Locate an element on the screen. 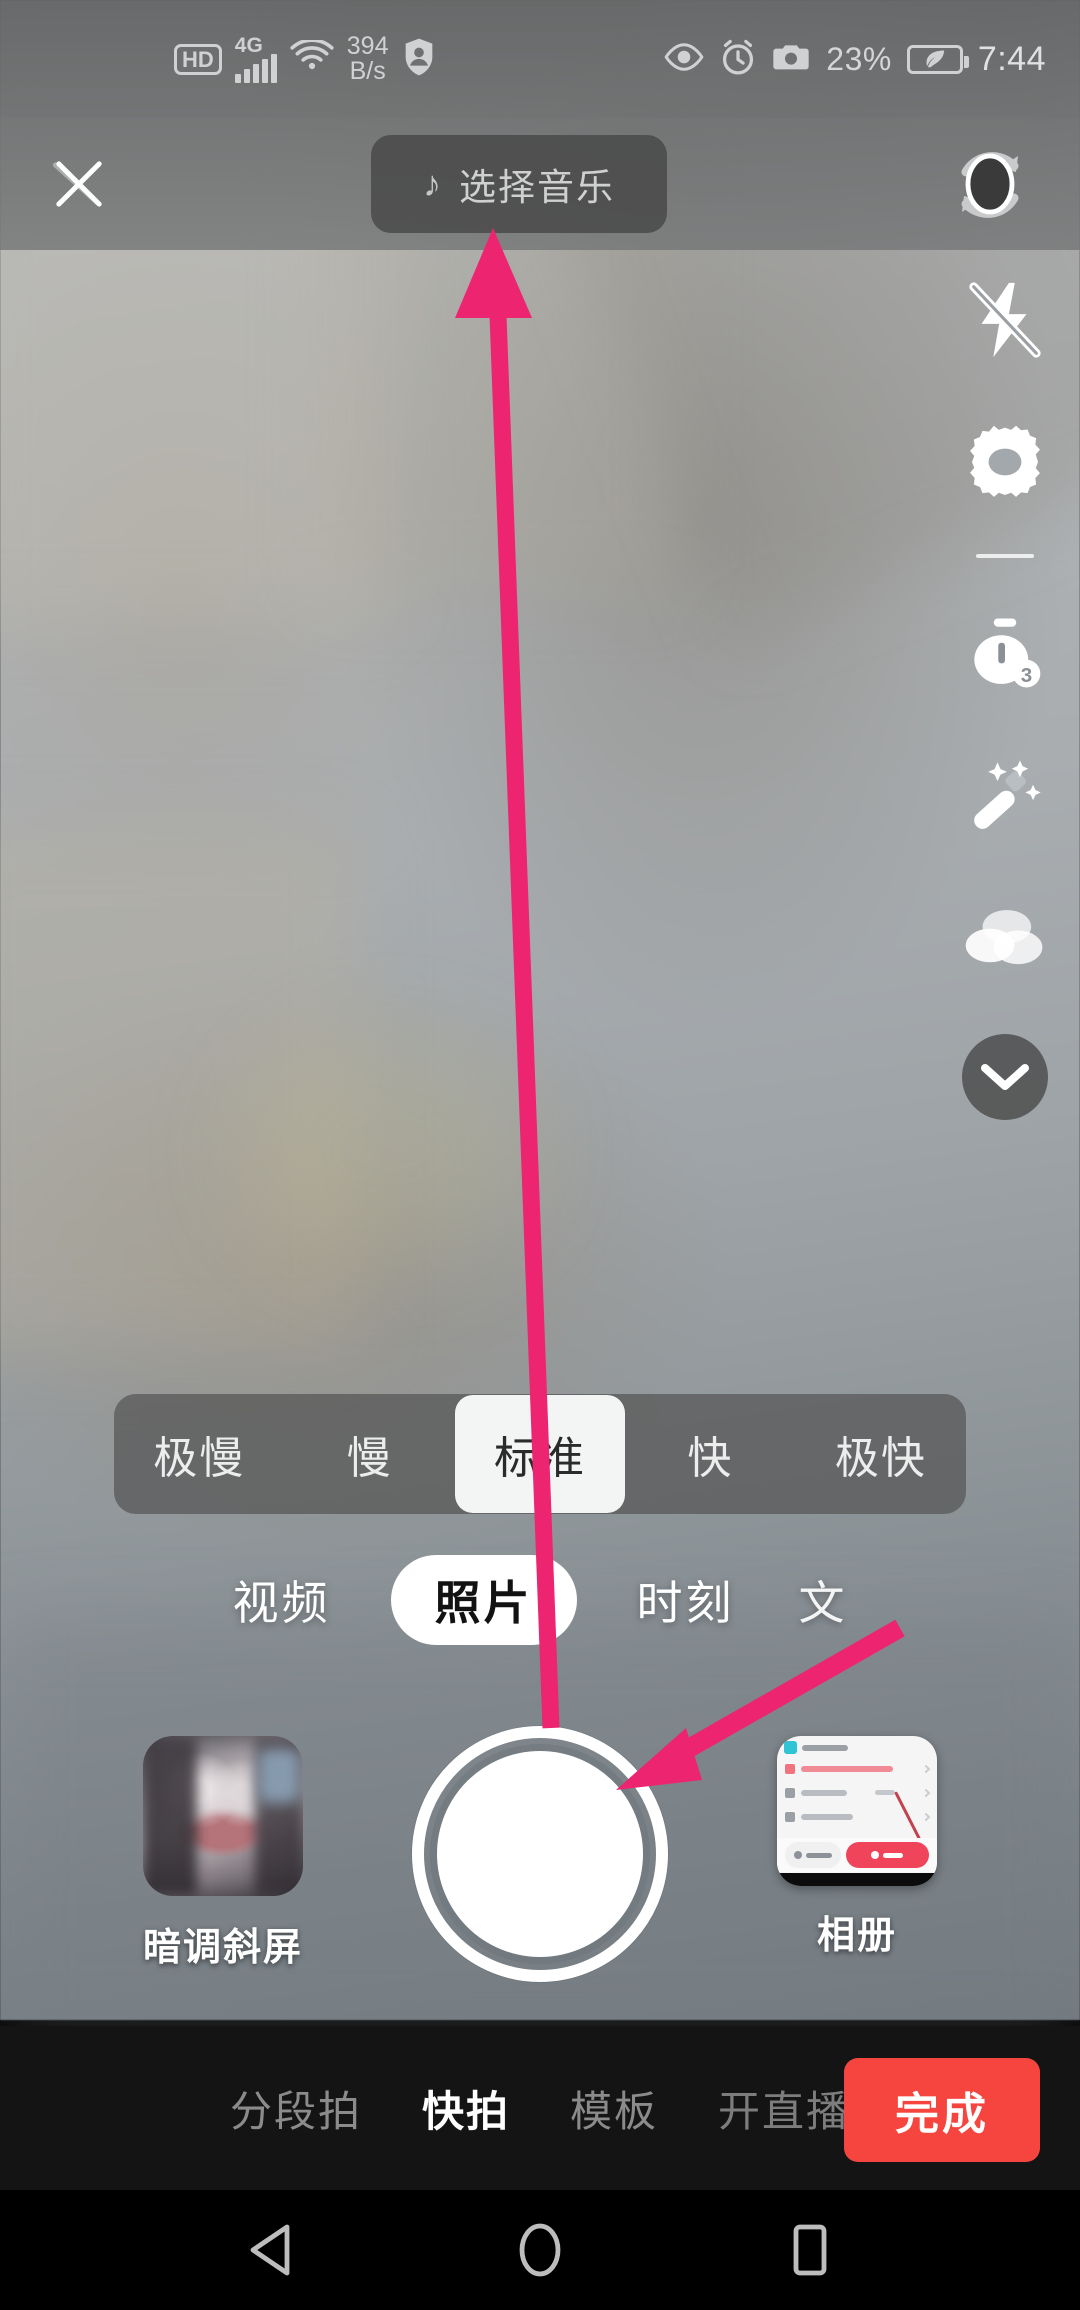  effect-button: 暗调斜屏 is located at coordinates (223, 1853).